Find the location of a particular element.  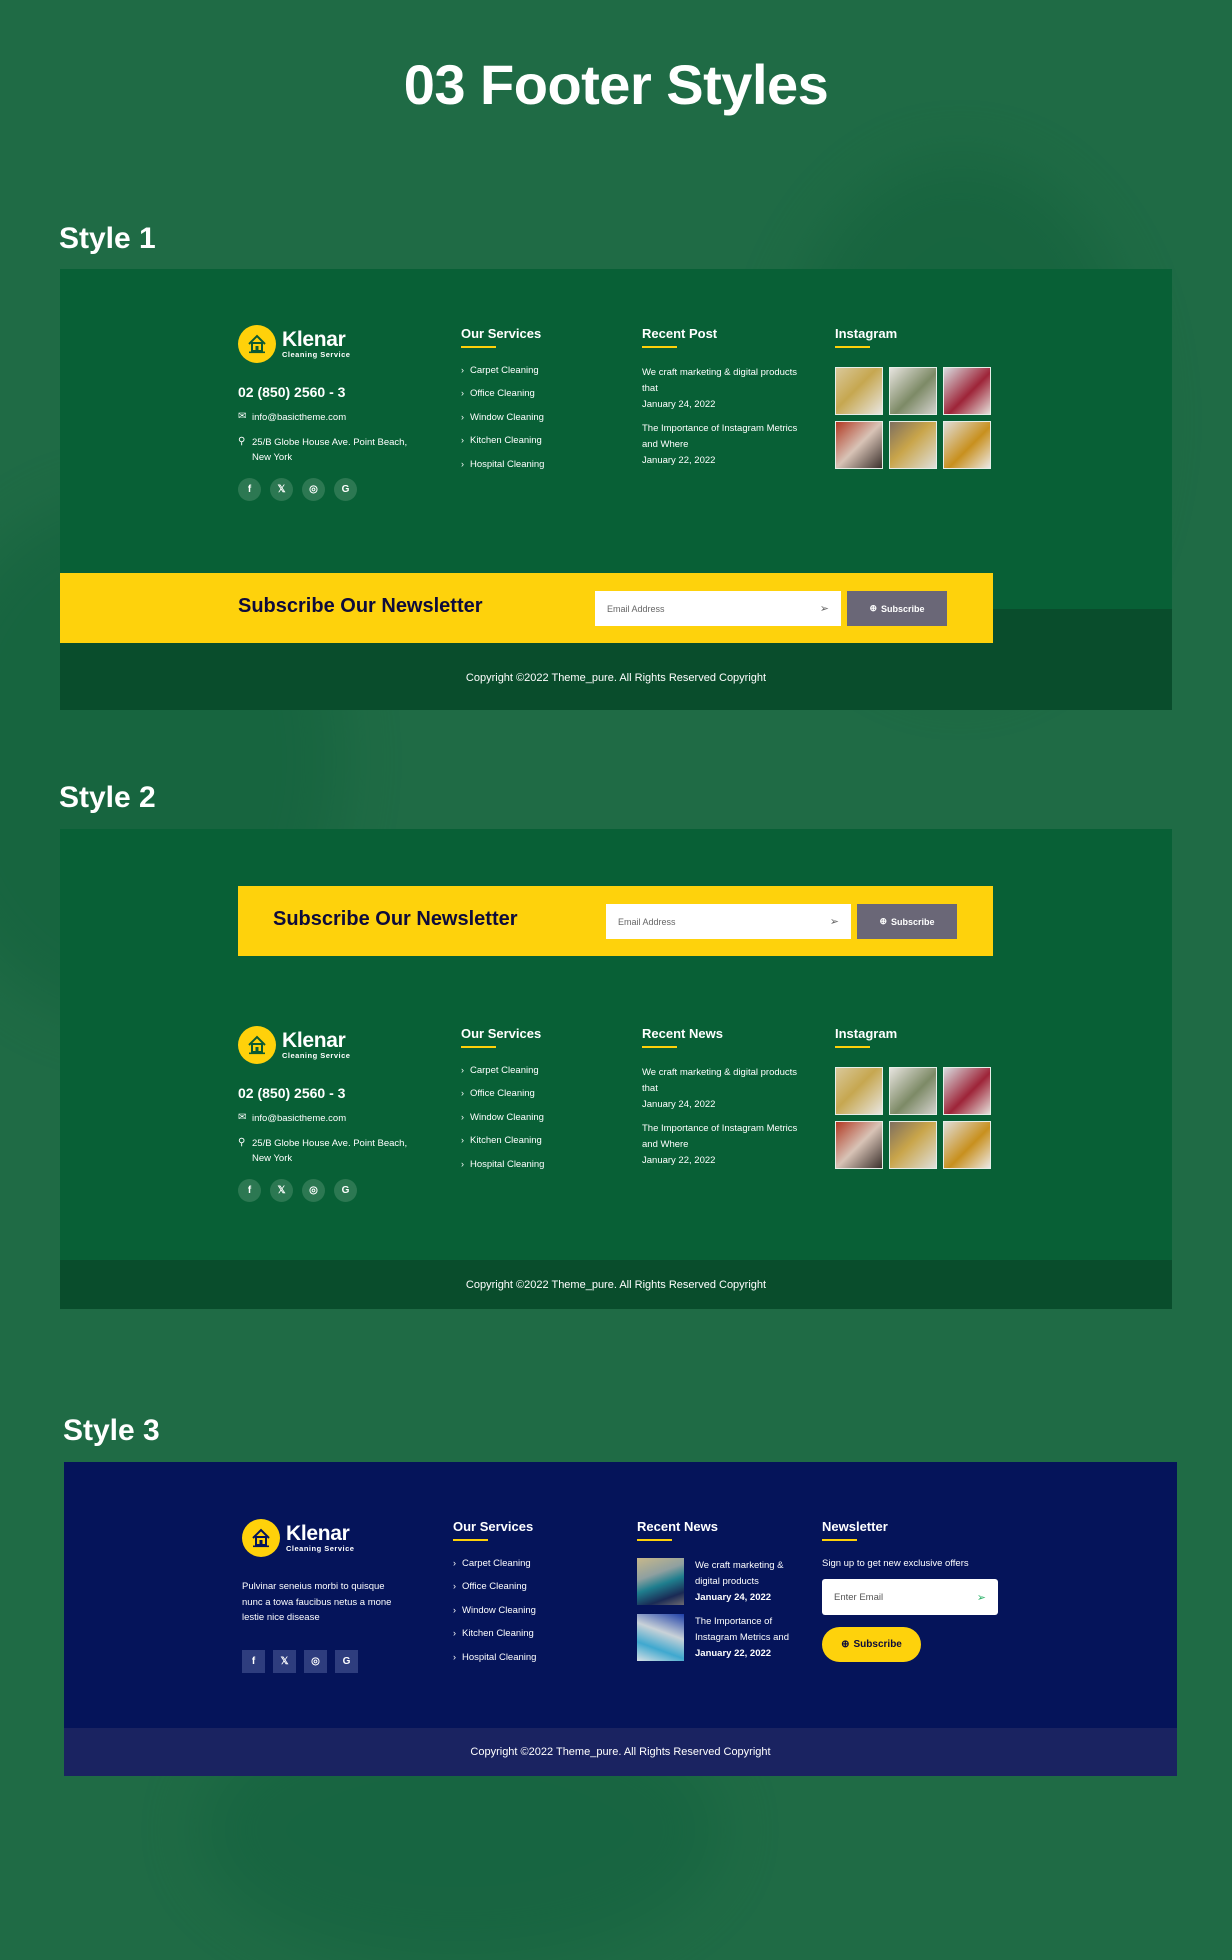

paper-plane-icon: ➢ is located at coordinates (981, 1597).